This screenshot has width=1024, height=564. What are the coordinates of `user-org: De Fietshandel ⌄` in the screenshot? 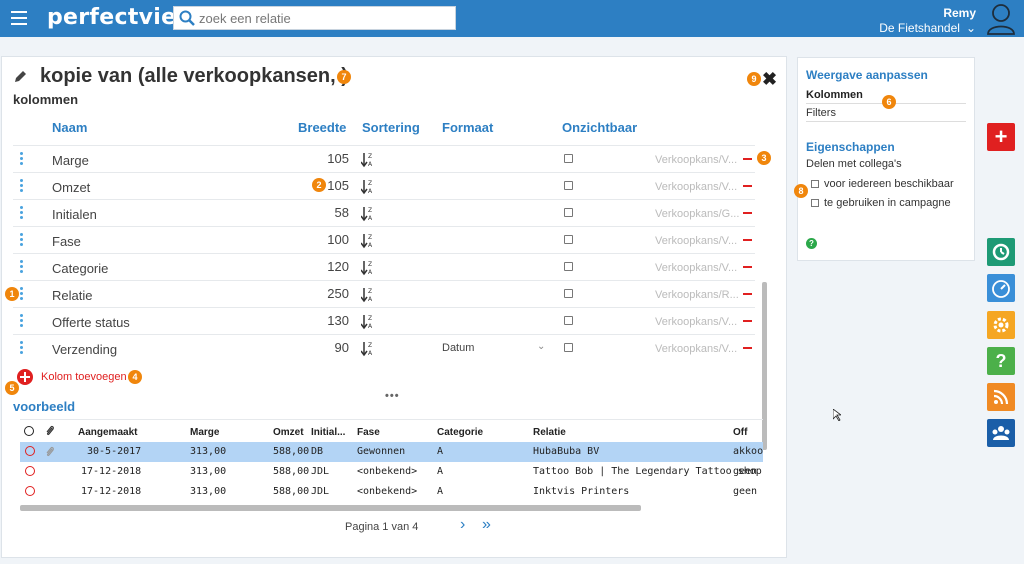 It's located at (927, 28).